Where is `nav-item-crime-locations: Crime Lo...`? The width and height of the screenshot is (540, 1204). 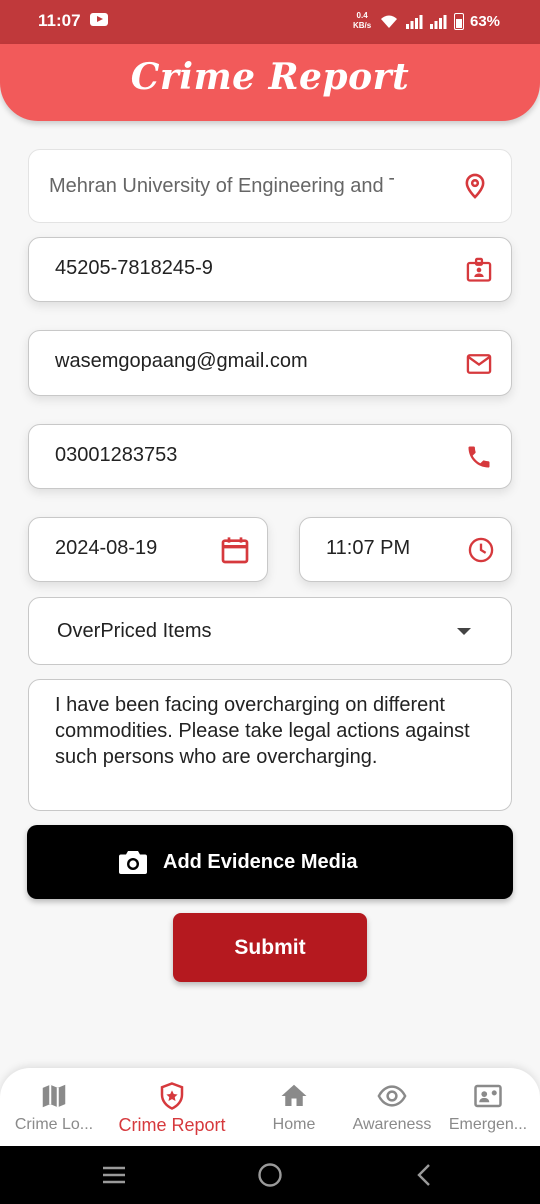
nav-item-crime-locations: Crime Lo... is located at coordinates (54, 1107).